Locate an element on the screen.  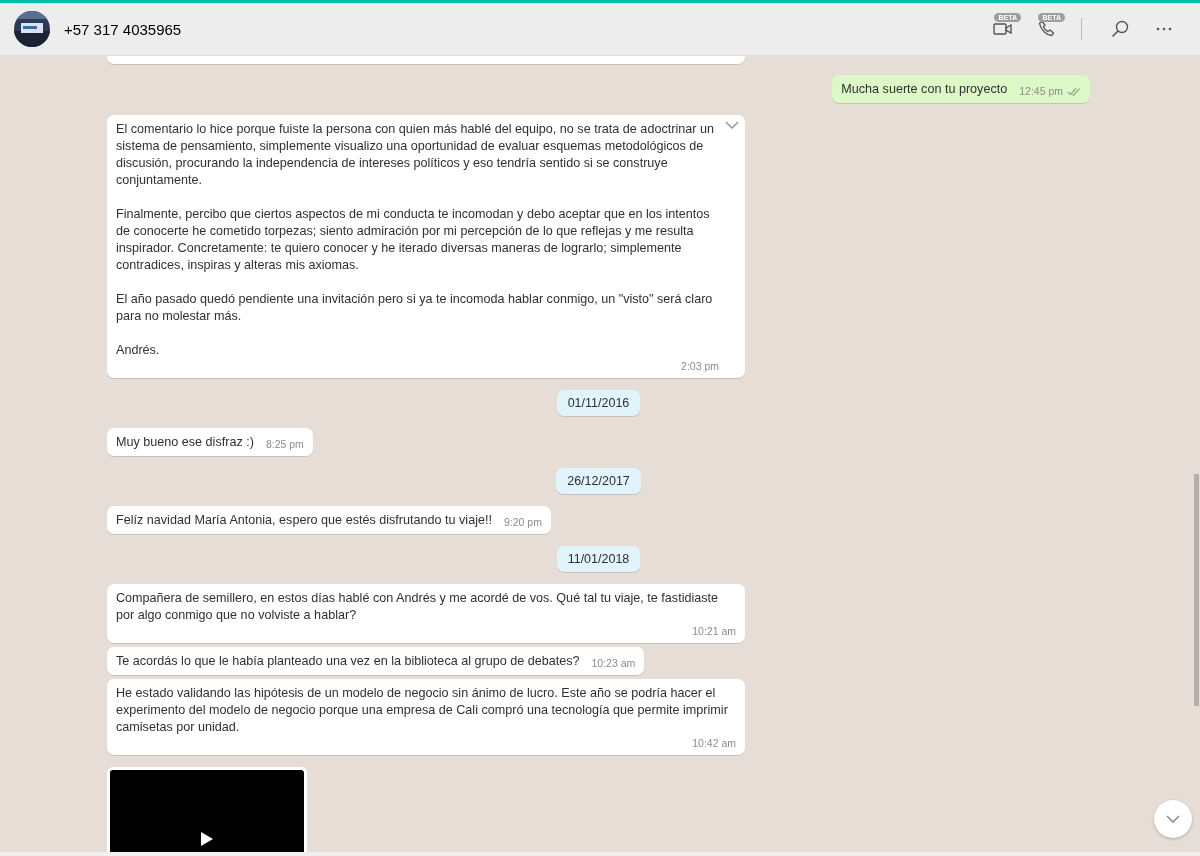
message-text: Felíz navidad María Antonia, espero que estés disfrutando tu viaje!! is located at coordinates (304, 520).